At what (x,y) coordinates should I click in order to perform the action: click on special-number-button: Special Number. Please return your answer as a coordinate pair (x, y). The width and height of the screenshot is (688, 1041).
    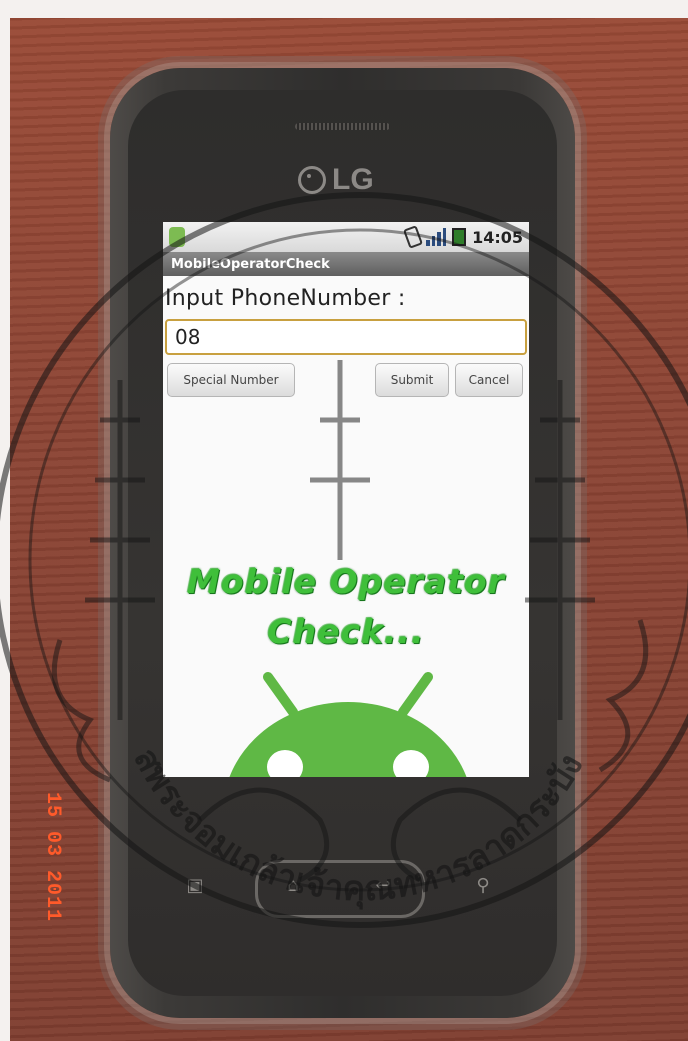
    Looking at the image, I should click on (231, 380).